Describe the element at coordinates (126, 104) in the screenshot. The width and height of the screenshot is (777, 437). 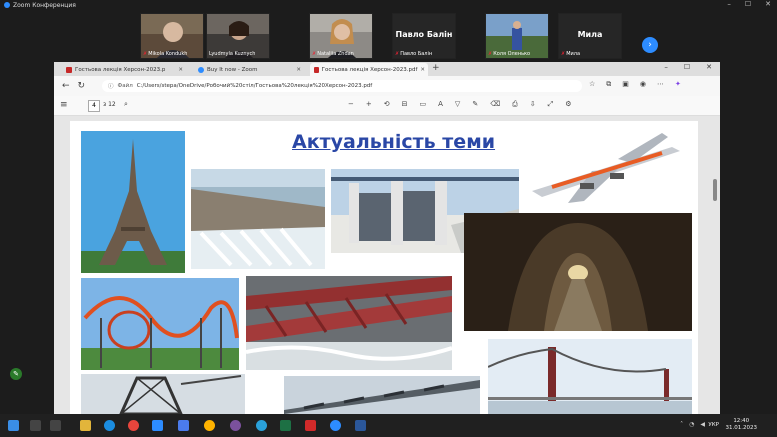
I see `search-icon: ⌕` at that location.